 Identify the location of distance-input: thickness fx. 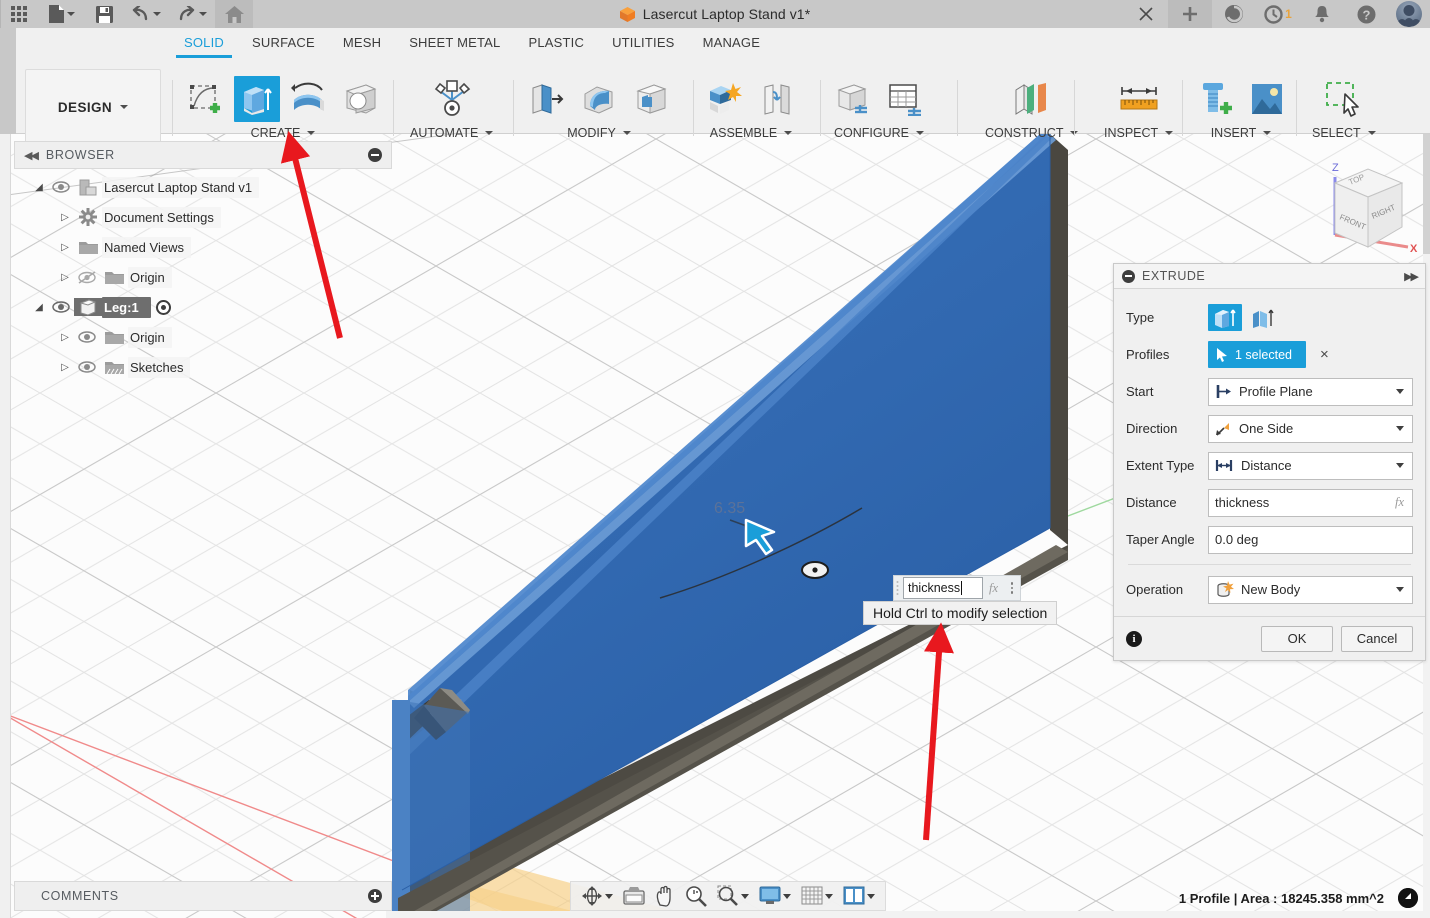
(1310, 502).